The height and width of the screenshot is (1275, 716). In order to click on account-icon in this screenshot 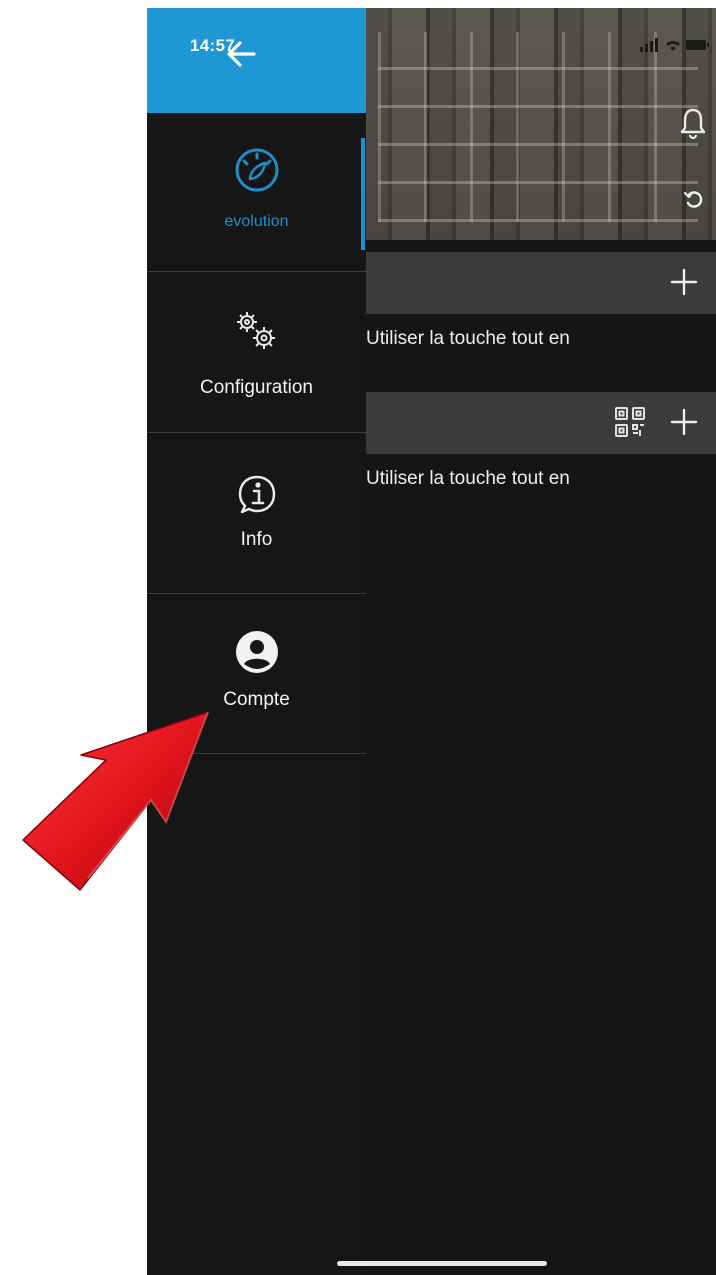, I will do `click(256, 654)`.